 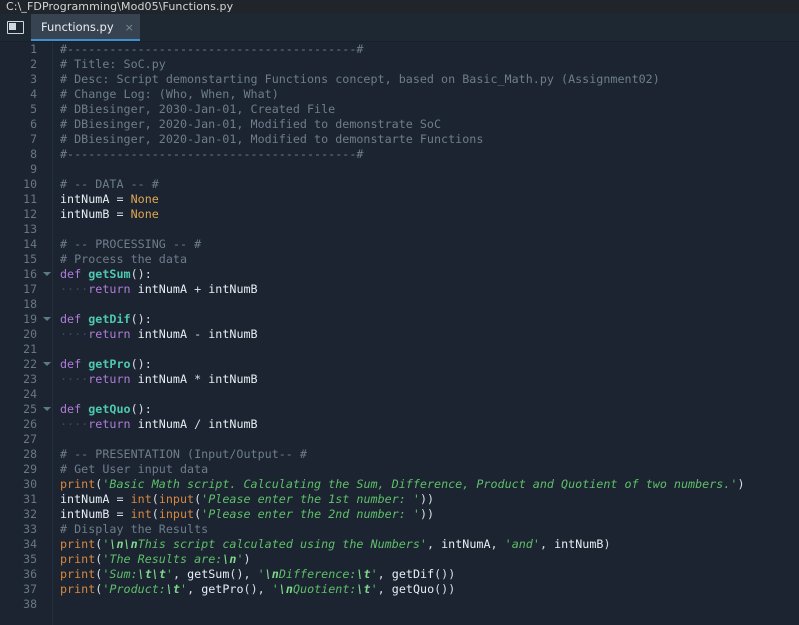 What do you see at coordinates (30, 364) in the screenshot?
I see `line-number: 22` at bounding box center [30, 364].